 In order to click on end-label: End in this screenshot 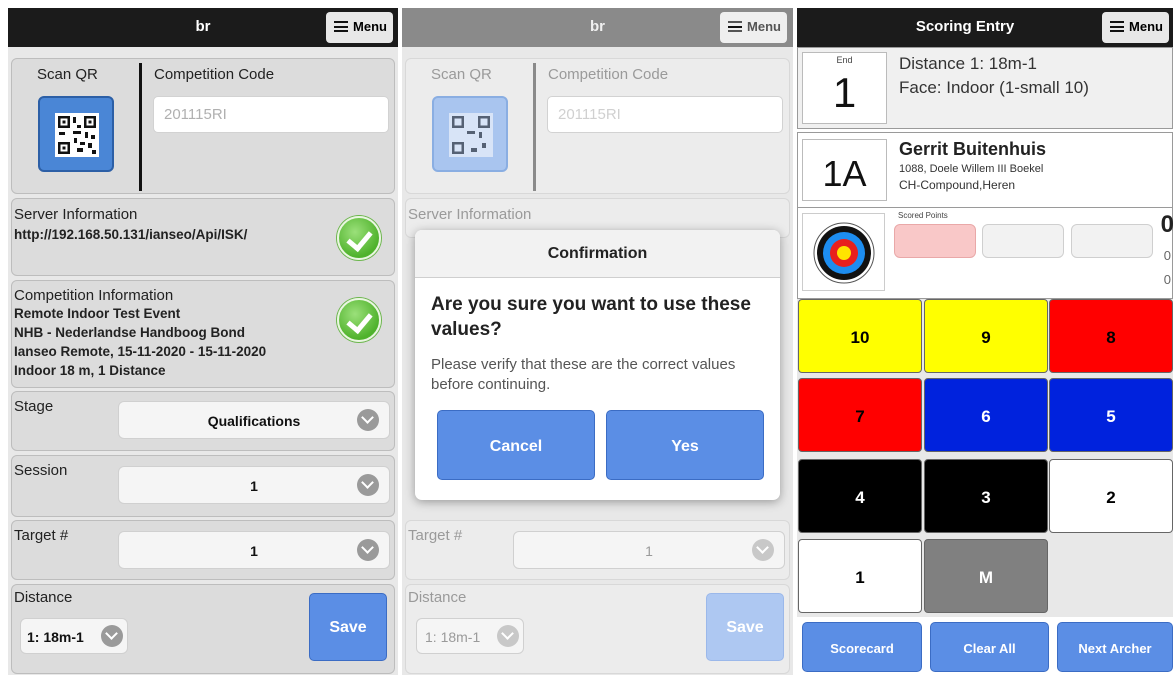, I will do `click(844, 60)`.